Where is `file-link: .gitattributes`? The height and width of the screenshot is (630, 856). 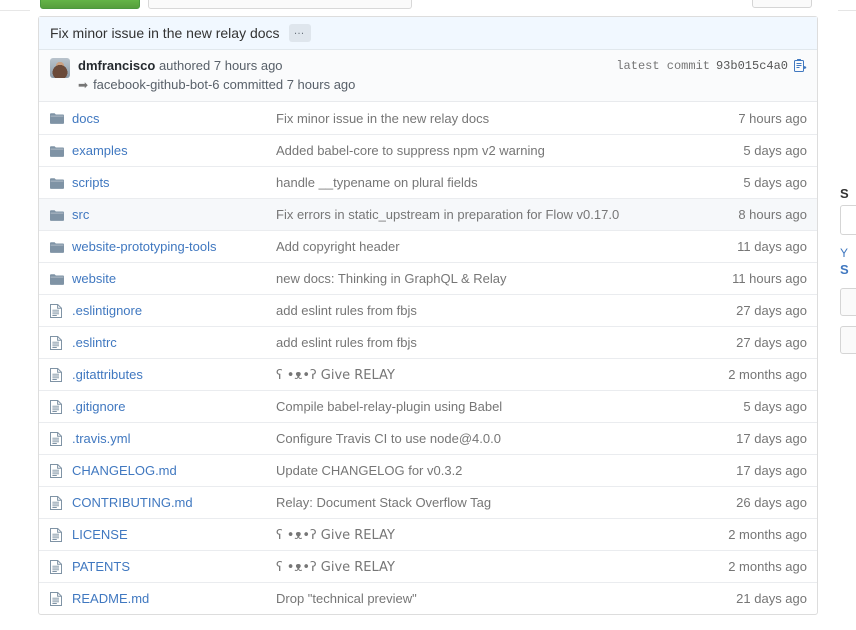
file-link: .gitattributes is located at coordinates (107, 374).